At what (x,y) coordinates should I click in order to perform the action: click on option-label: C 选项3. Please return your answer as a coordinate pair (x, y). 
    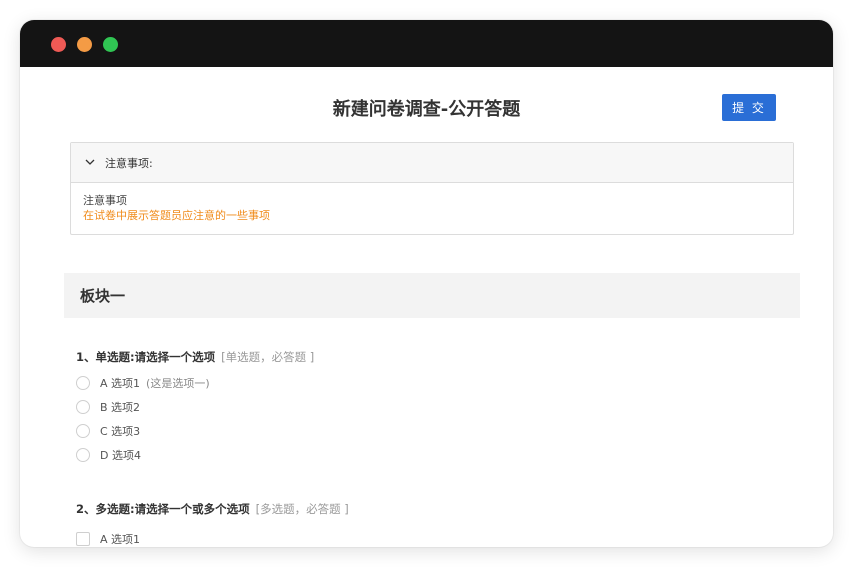
    Looking at the image, I should click on (120, 431).